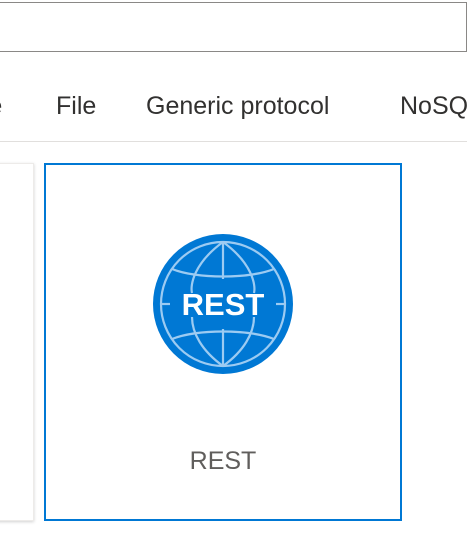 Image resolution: width=467 pixels, height=551 pixels. What do you see at coordinates (76, 106) in the screenshot?
I see `tab-file: File` at bounding box center [76, 106].